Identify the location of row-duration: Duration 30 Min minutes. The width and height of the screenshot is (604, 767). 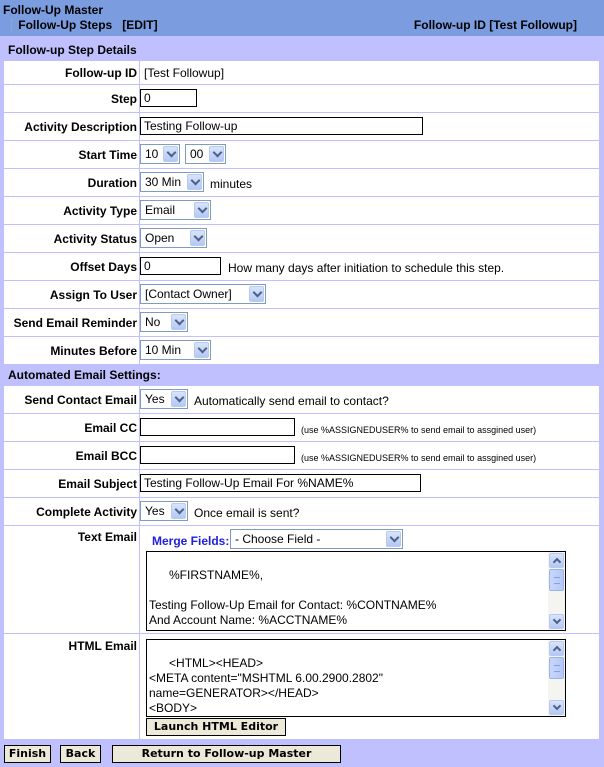
(301, 183).